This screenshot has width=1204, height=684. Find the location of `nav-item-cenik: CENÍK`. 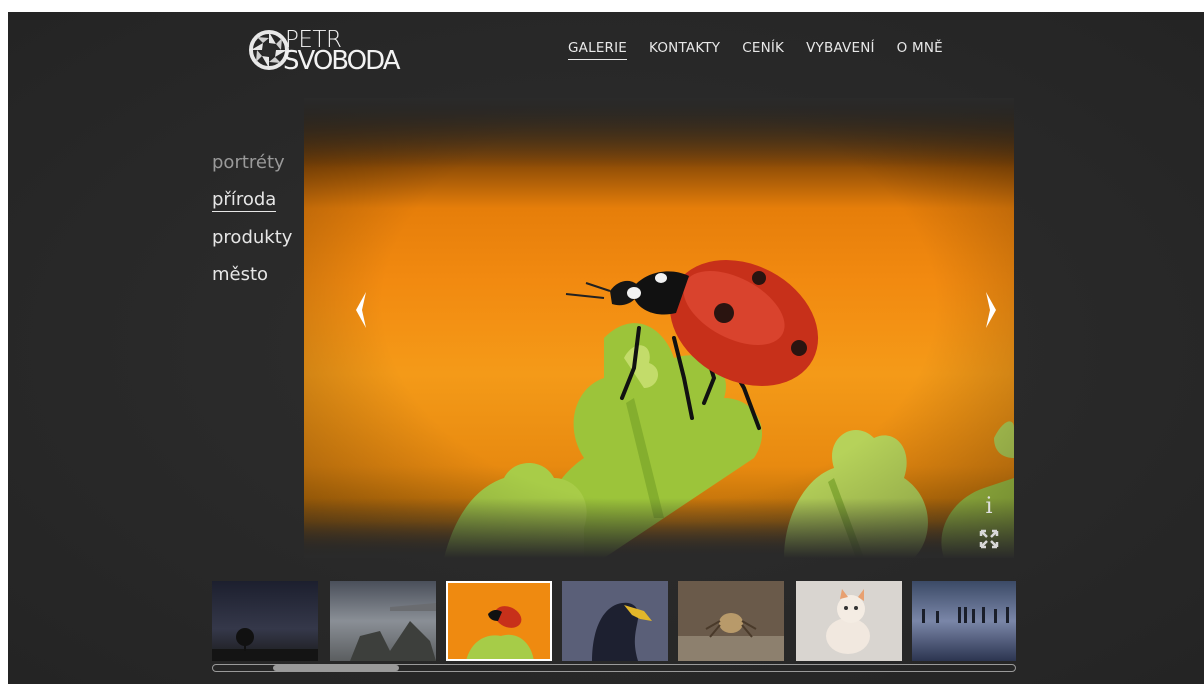

nav-item-cenik: CENÍK is located at coordinates (763, 50).